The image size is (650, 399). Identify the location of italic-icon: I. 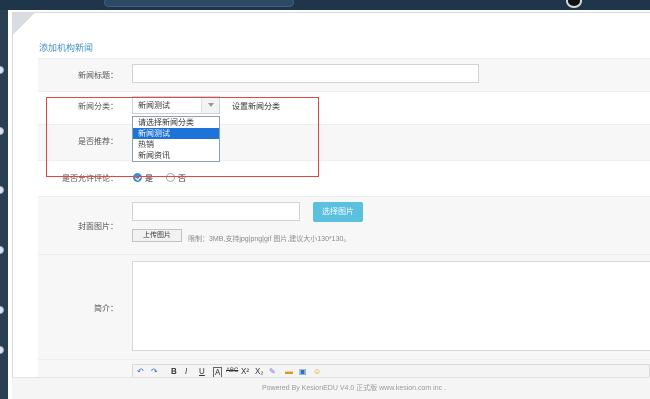
(186, 371).